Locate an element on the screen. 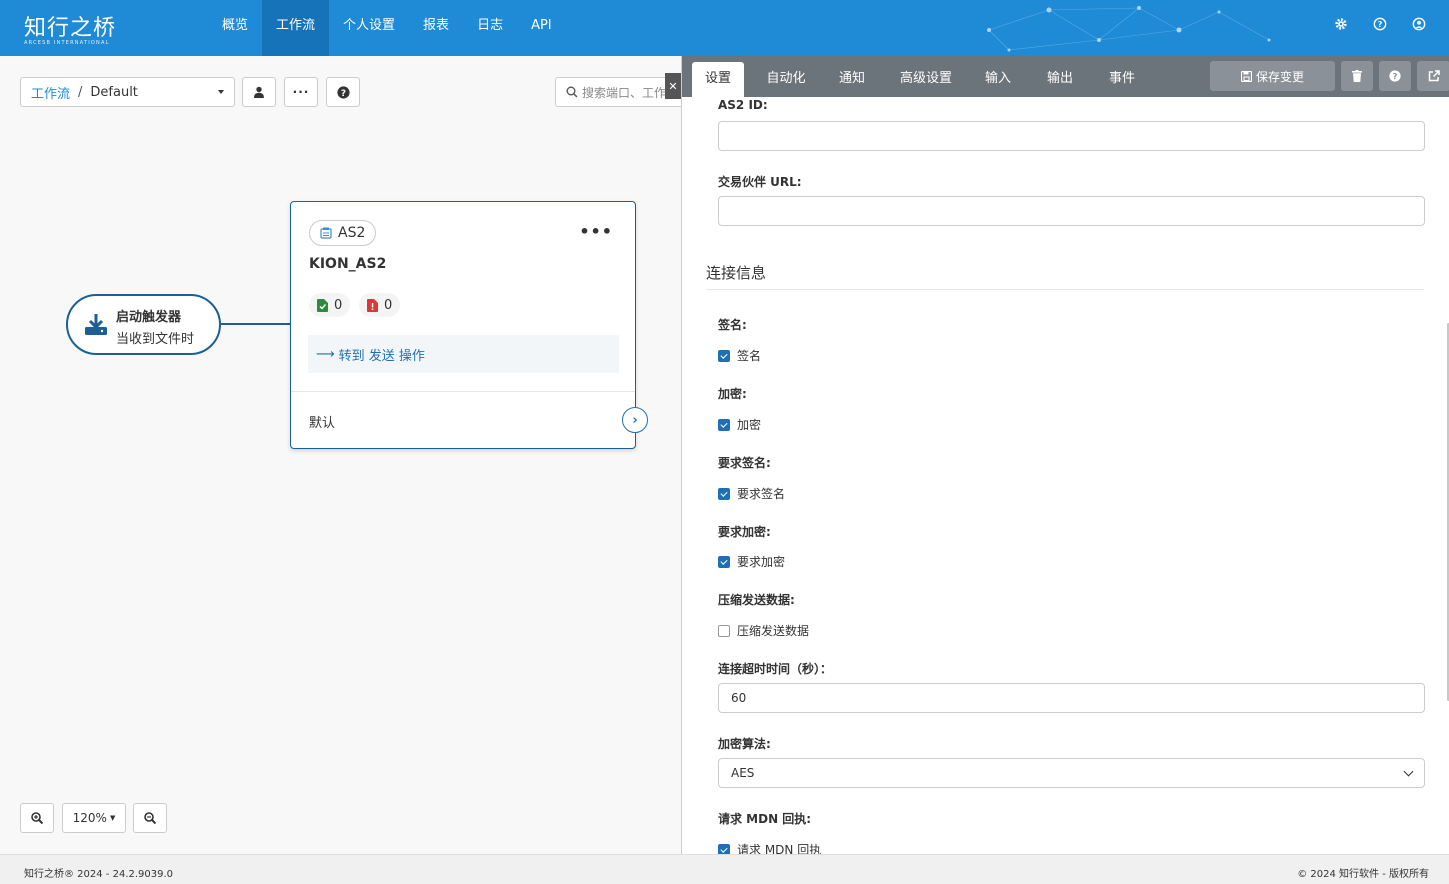  more-options-button: ··· is located at coordinates (301, 92).